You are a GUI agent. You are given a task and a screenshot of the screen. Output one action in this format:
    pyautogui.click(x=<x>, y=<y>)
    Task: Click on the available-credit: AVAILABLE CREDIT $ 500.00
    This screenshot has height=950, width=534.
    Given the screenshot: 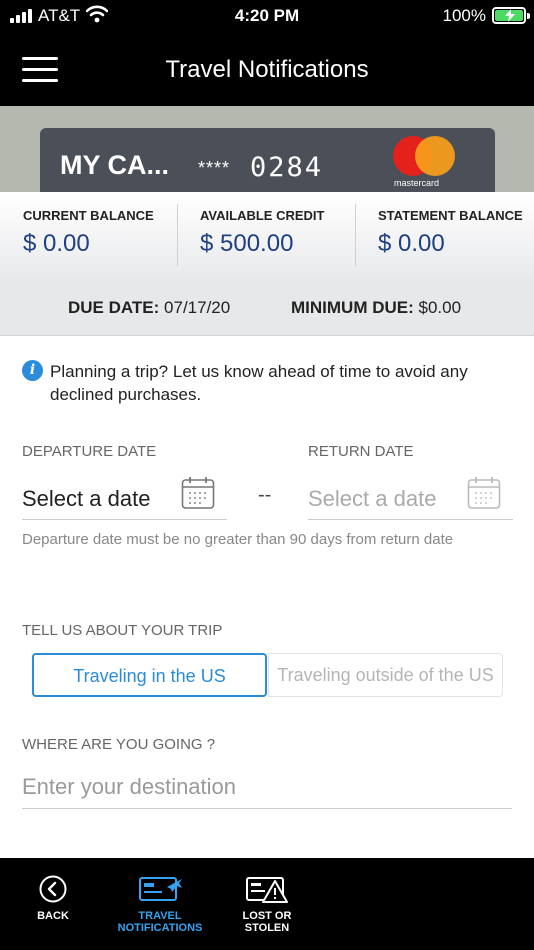 What is the action you would take?
    pyautogui.click(x=266, y=230)
    